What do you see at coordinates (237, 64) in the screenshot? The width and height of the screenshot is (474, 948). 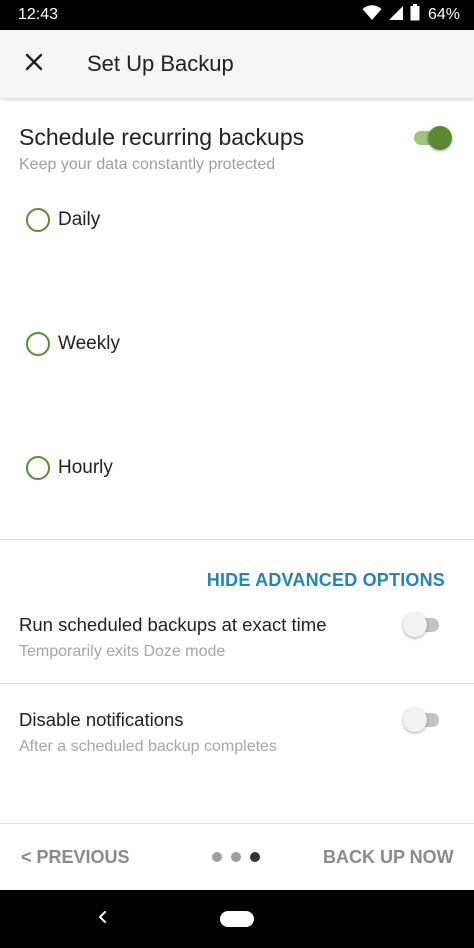 I see `app-bar: Set Up Backup` at bounding box center [237, 64].